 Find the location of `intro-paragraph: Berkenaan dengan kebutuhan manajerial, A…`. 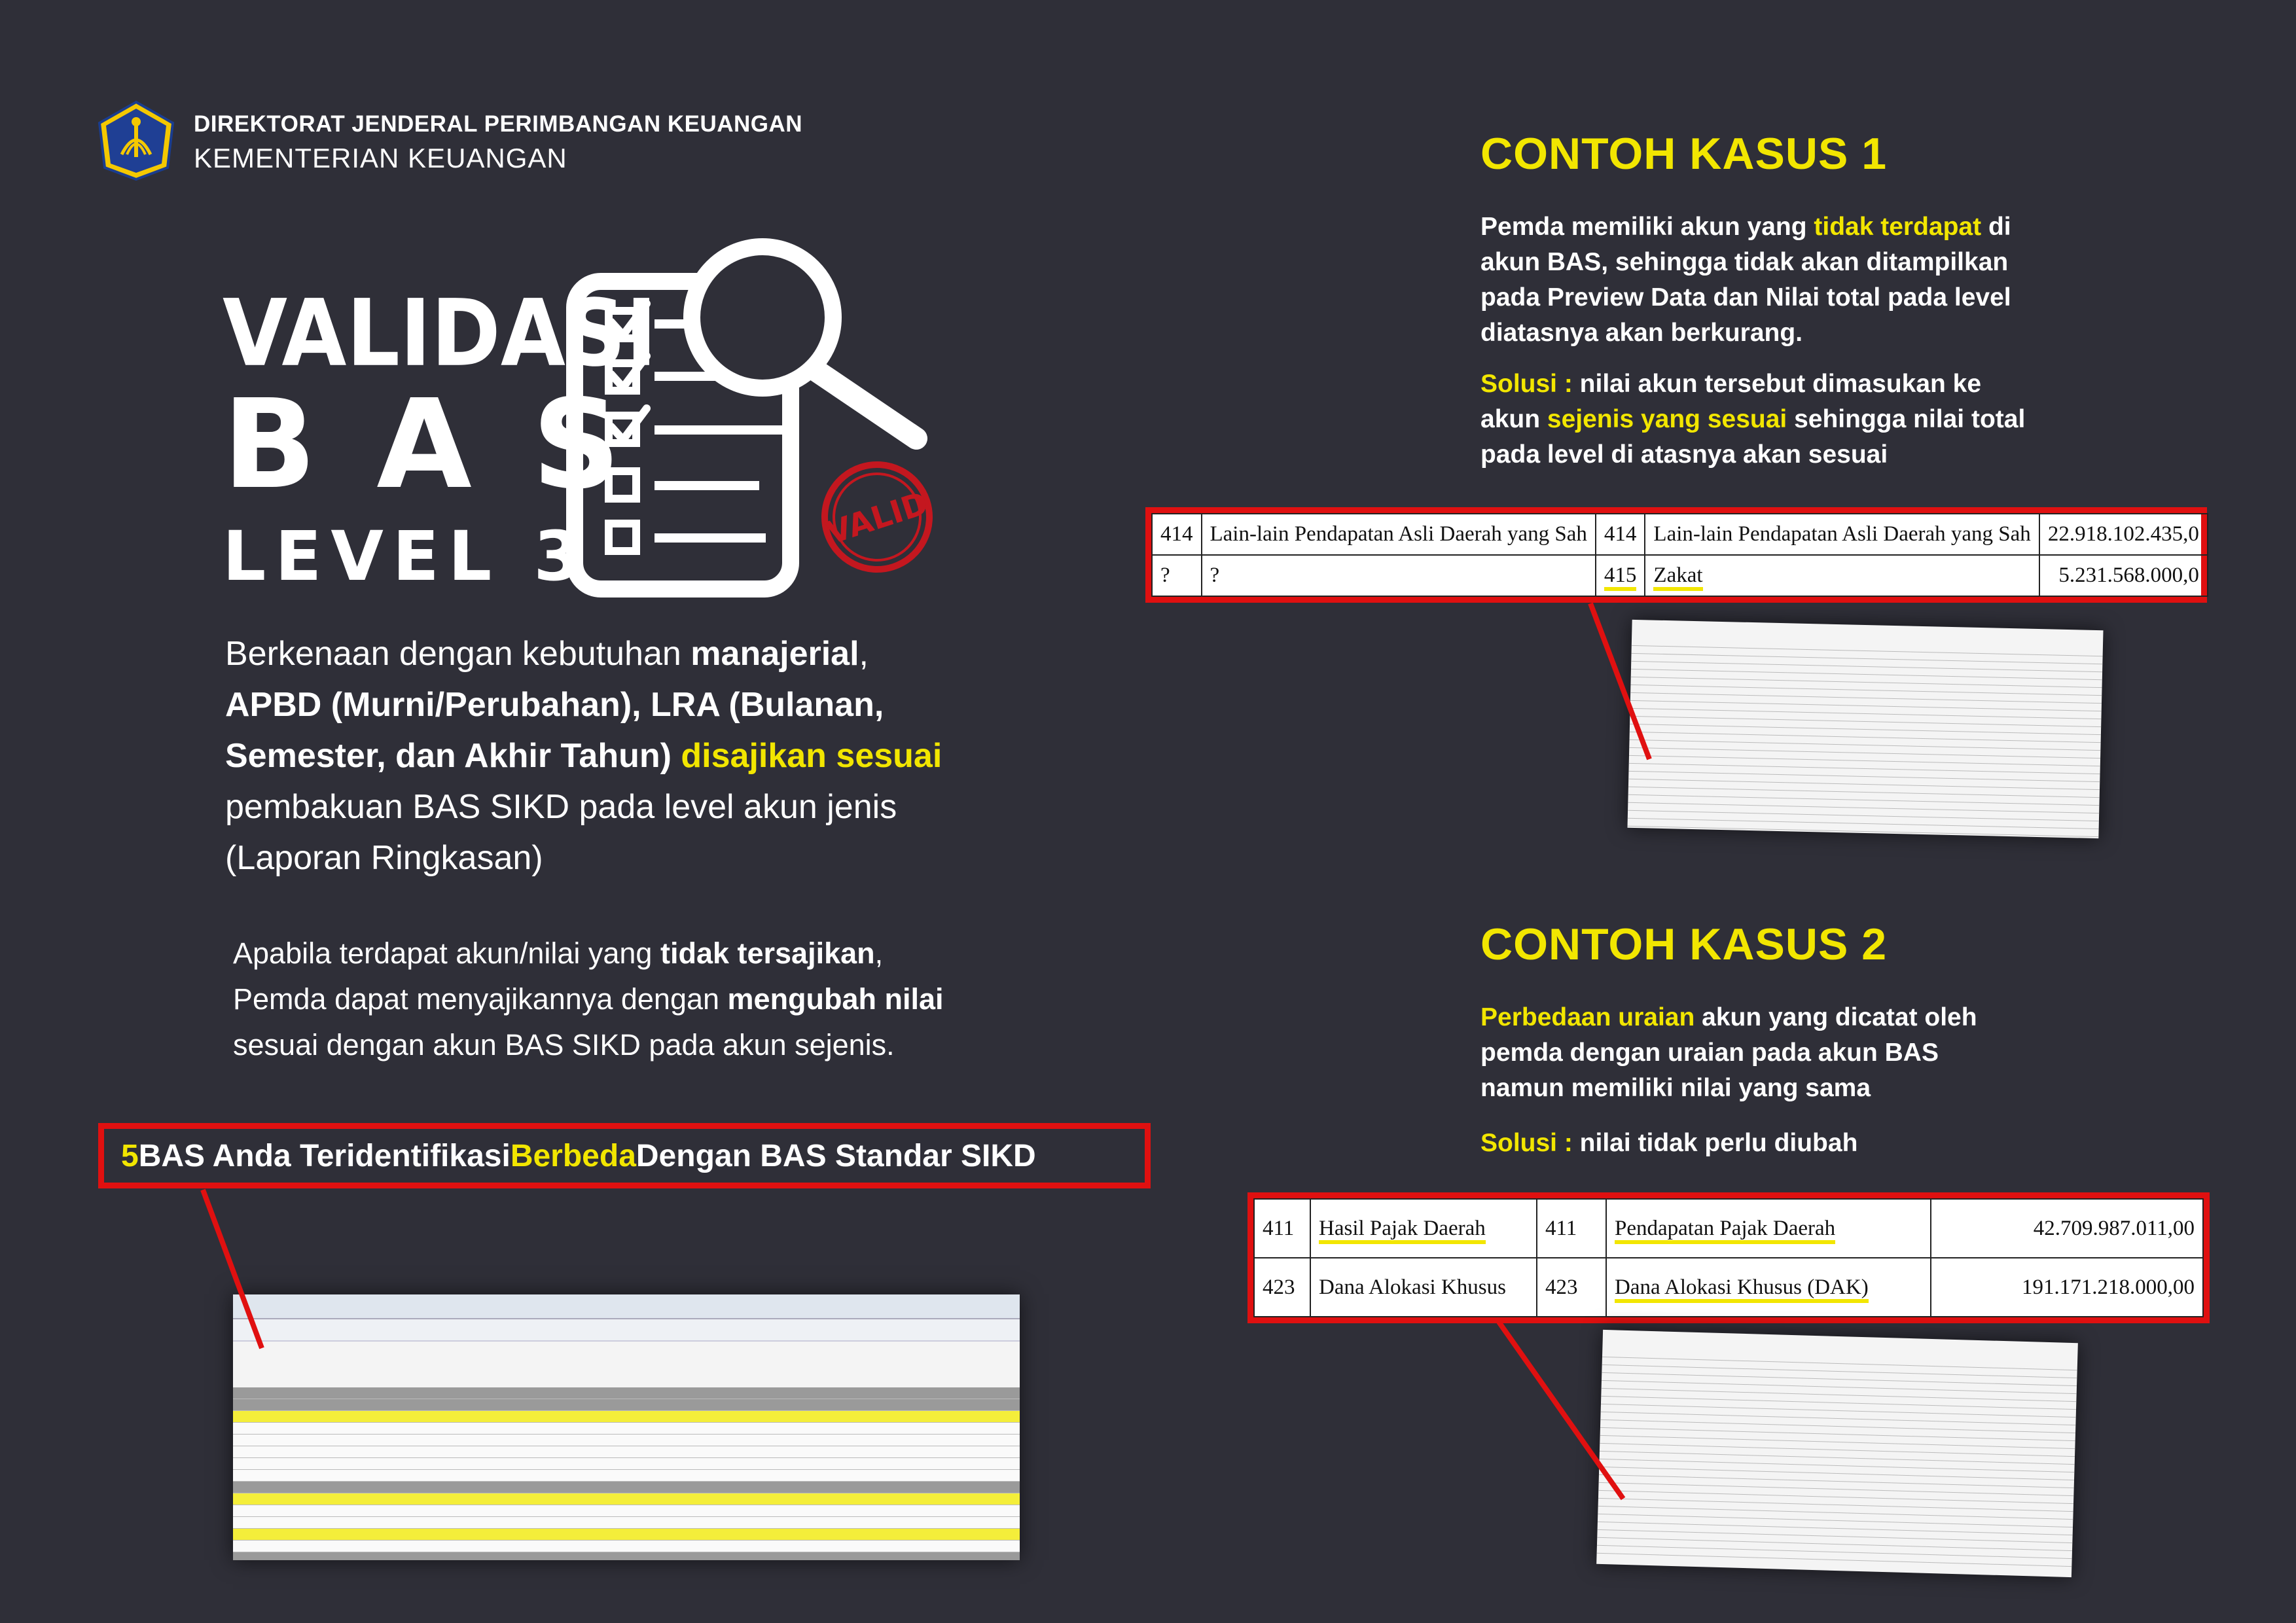

intro-paragraph: Berkenaan dengan kebutuhan manajerial, A… is located at coordinates (583, 756).